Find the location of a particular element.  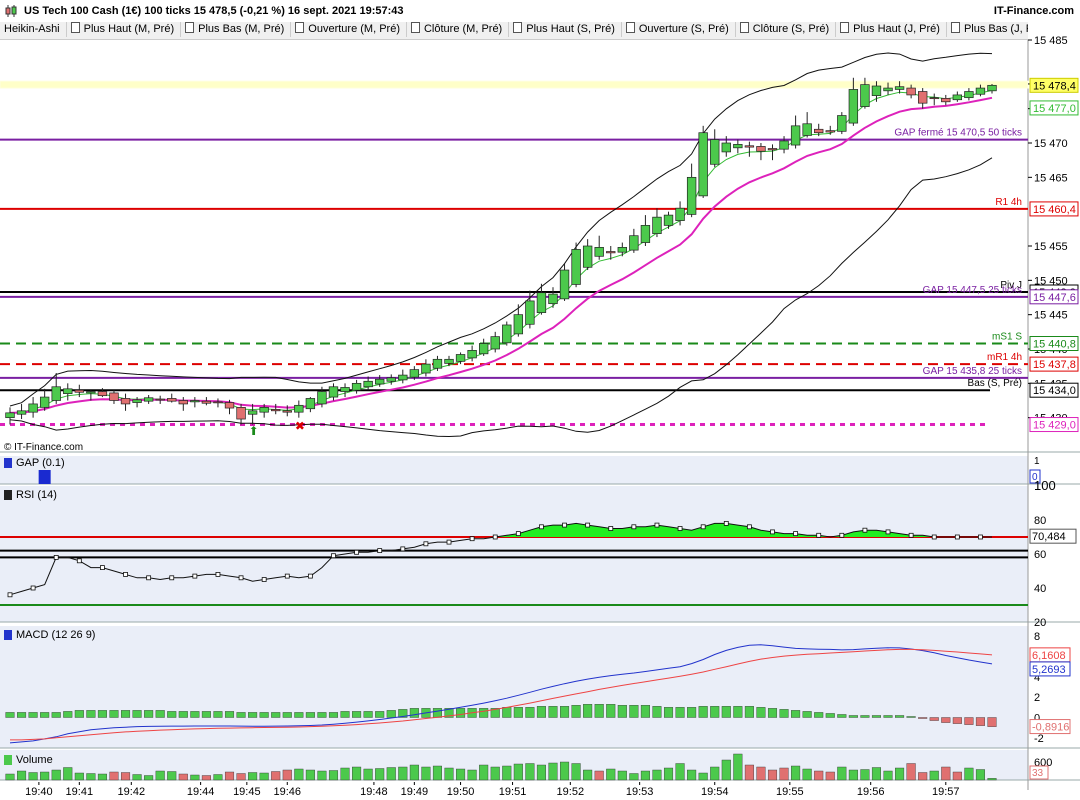

toolbar-item: Plus Haut (S, Pré) is located at coordinates (565, 29).